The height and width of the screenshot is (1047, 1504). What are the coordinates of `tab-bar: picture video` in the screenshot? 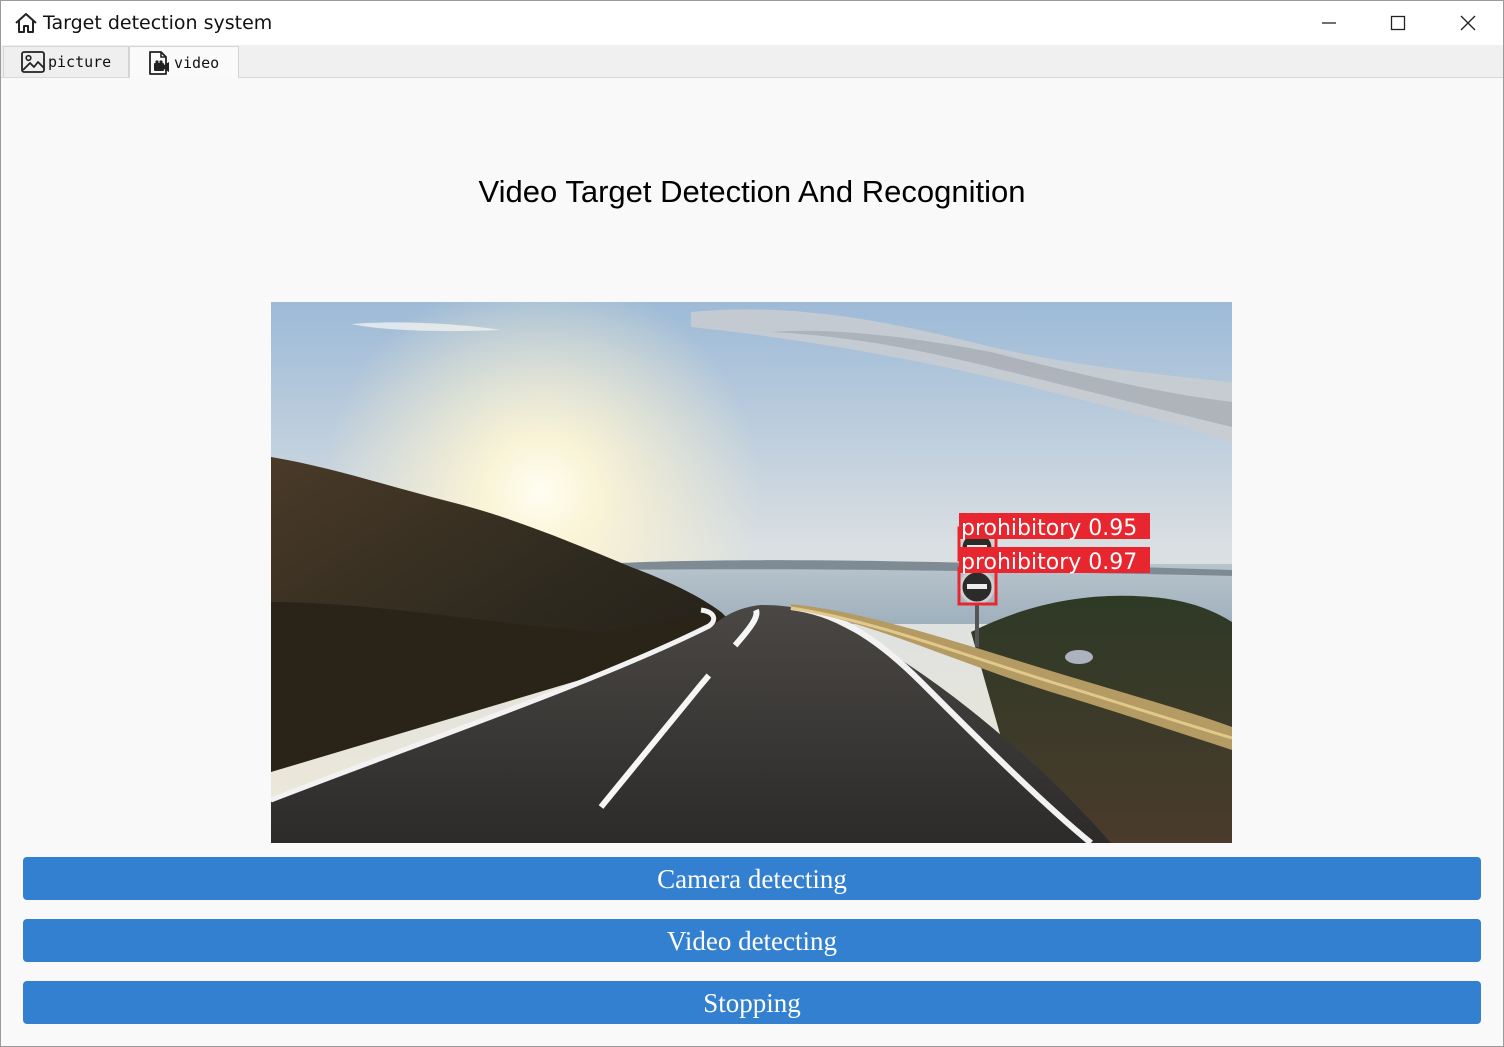 It's located at (752, 61).